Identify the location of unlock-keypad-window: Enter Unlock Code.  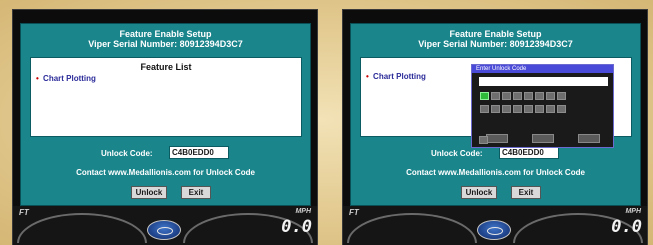
(542, 106).